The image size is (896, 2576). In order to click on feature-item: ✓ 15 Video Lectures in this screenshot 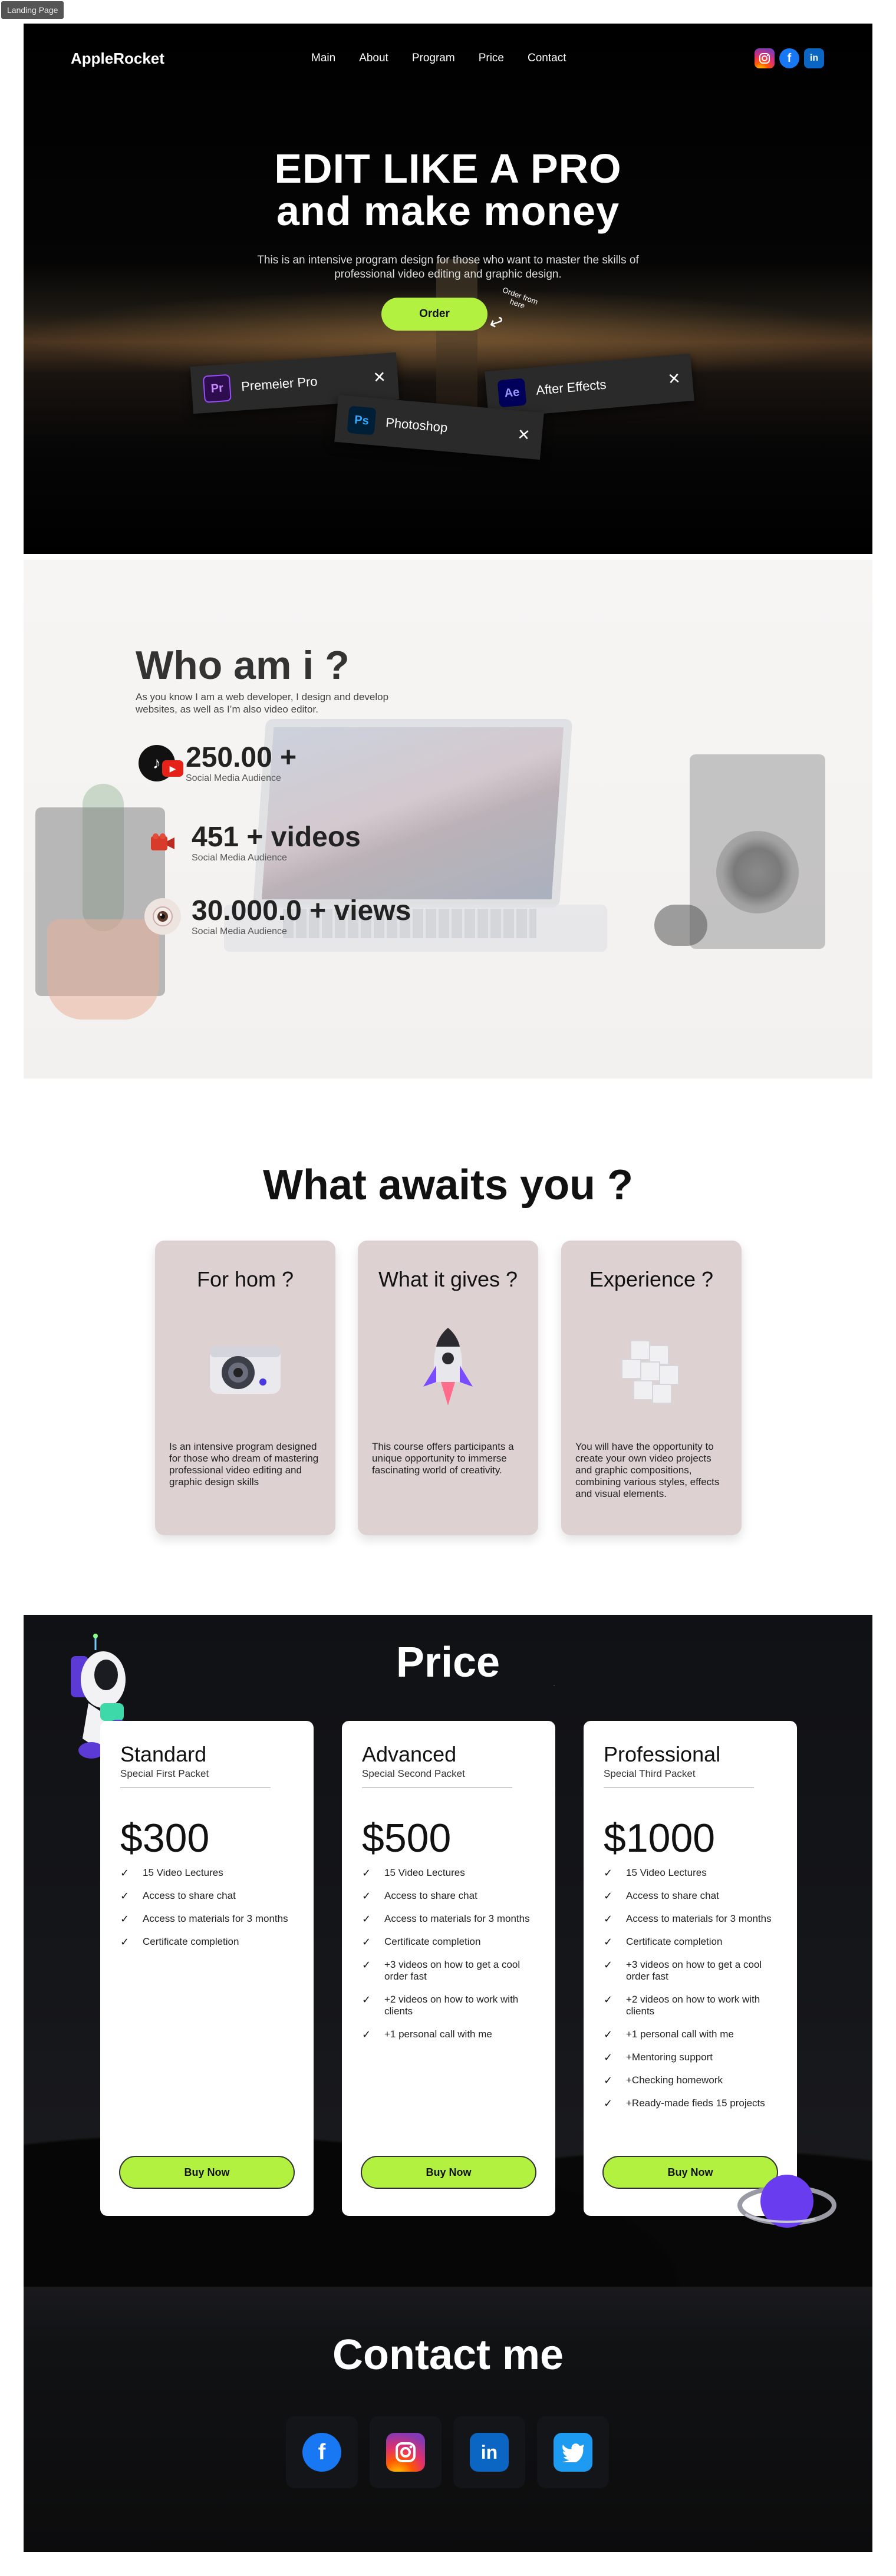, I will do `click(695, 1873)`.